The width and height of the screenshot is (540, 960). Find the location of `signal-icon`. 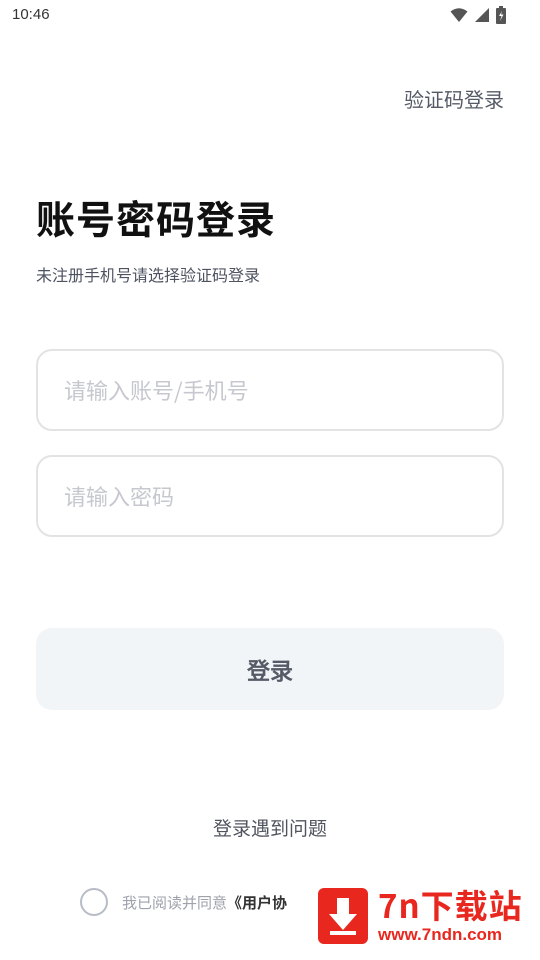

signal-icon is located at coordinates (482, 15).